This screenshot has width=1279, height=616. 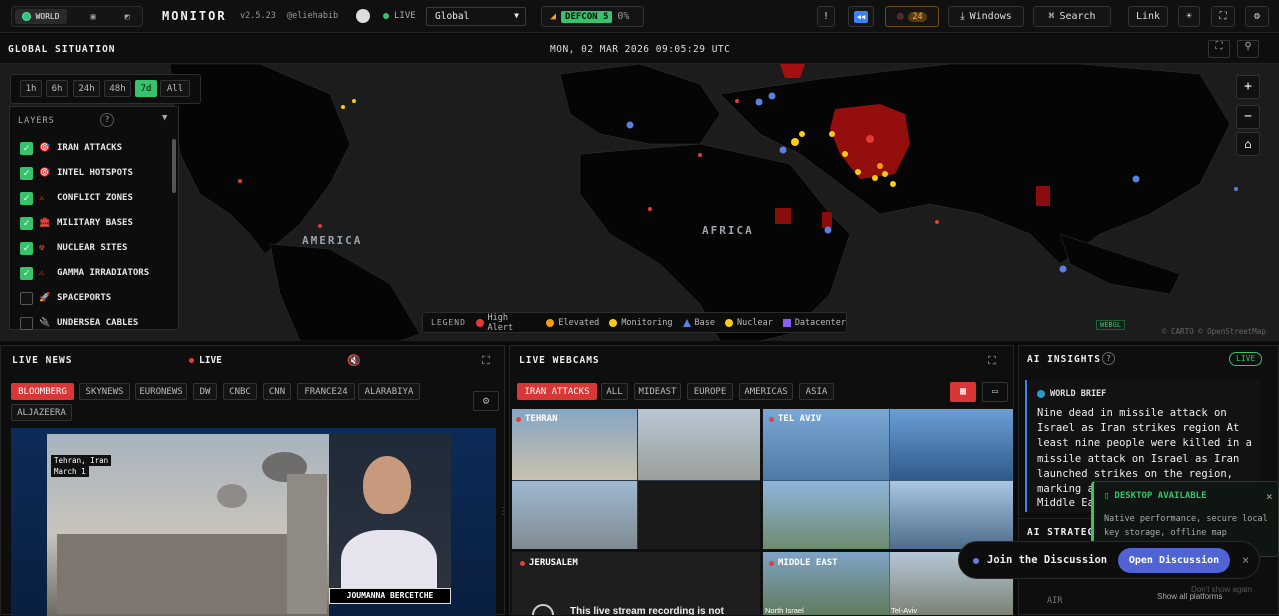 I want to click on webcam-filter-asia: ASIA, so click(x=816, y=391).